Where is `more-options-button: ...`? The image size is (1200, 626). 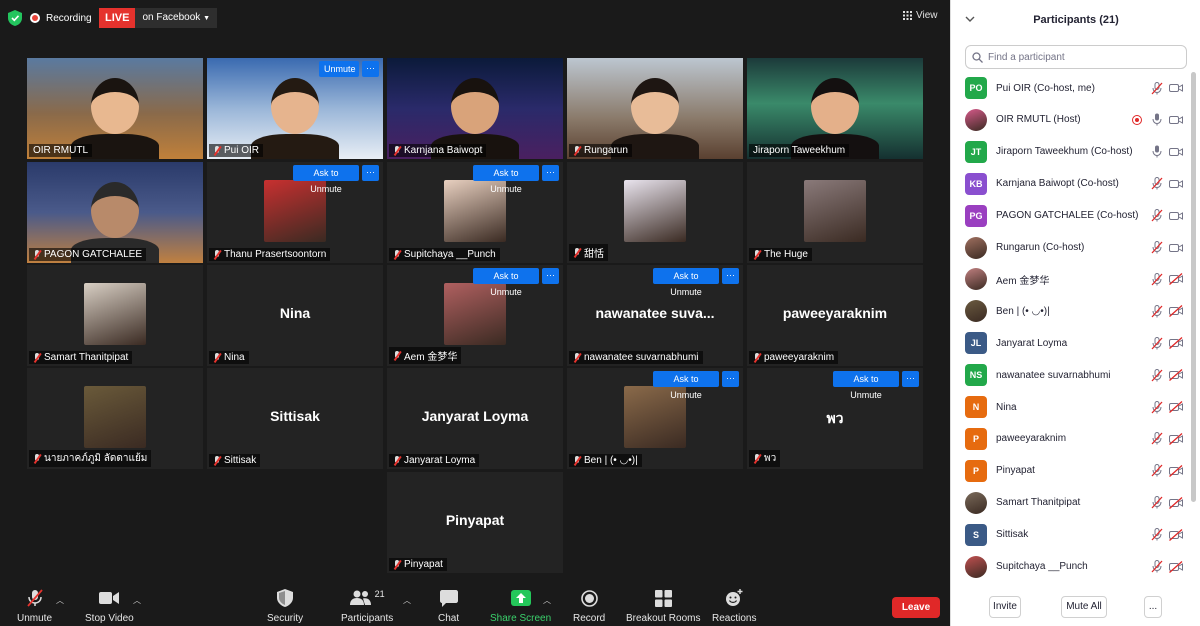
more-options-button: ... is located at coordinates (1153, 607).